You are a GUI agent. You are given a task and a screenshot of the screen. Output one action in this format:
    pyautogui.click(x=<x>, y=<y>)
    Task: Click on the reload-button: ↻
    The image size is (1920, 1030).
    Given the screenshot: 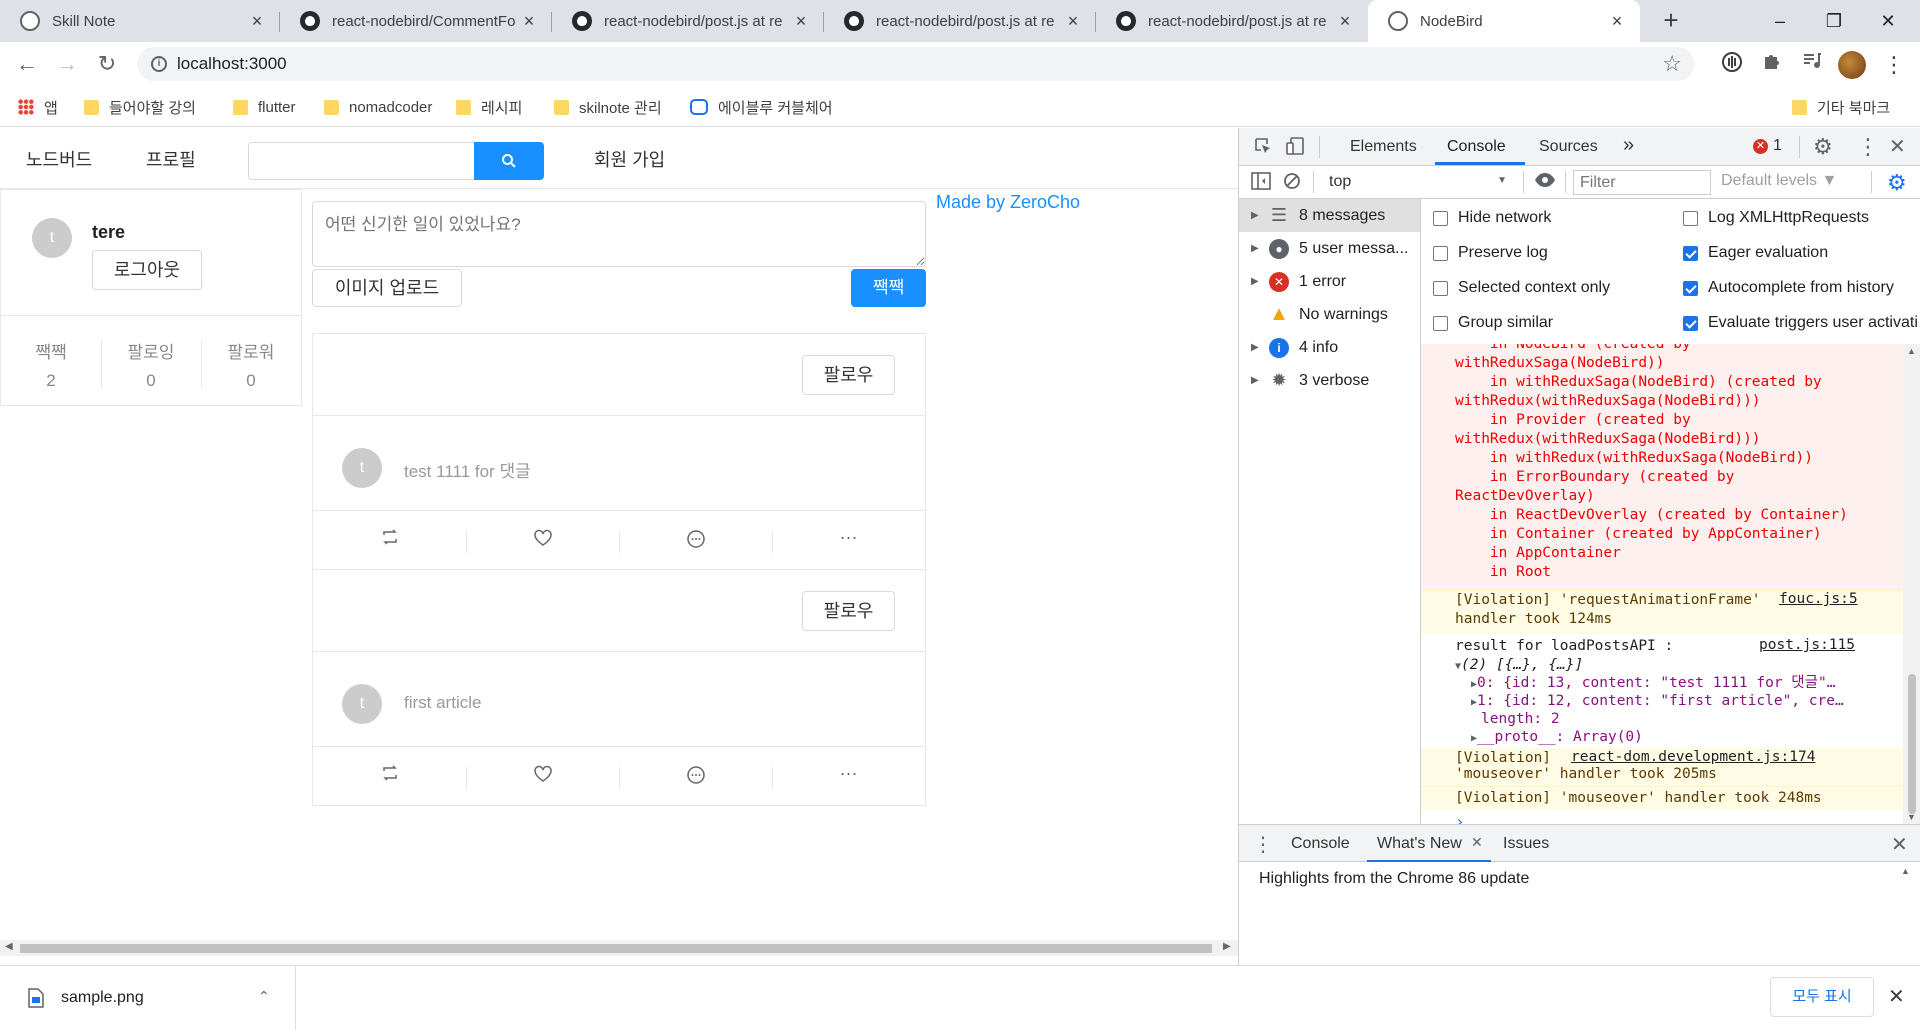 What is the action you would take?
    pyautogui.click(x=107, y=65)
    